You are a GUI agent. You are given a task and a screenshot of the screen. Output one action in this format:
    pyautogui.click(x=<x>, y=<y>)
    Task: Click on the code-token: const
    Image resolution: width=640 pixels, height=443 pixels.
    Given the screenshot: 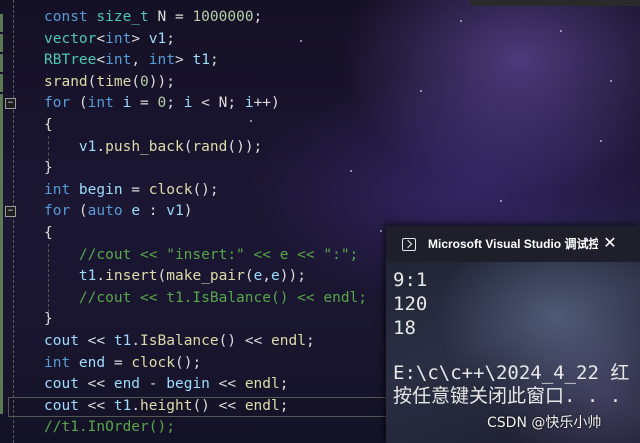 What is the action you would take?
    pyautogui.click(x=70, y=17)
    